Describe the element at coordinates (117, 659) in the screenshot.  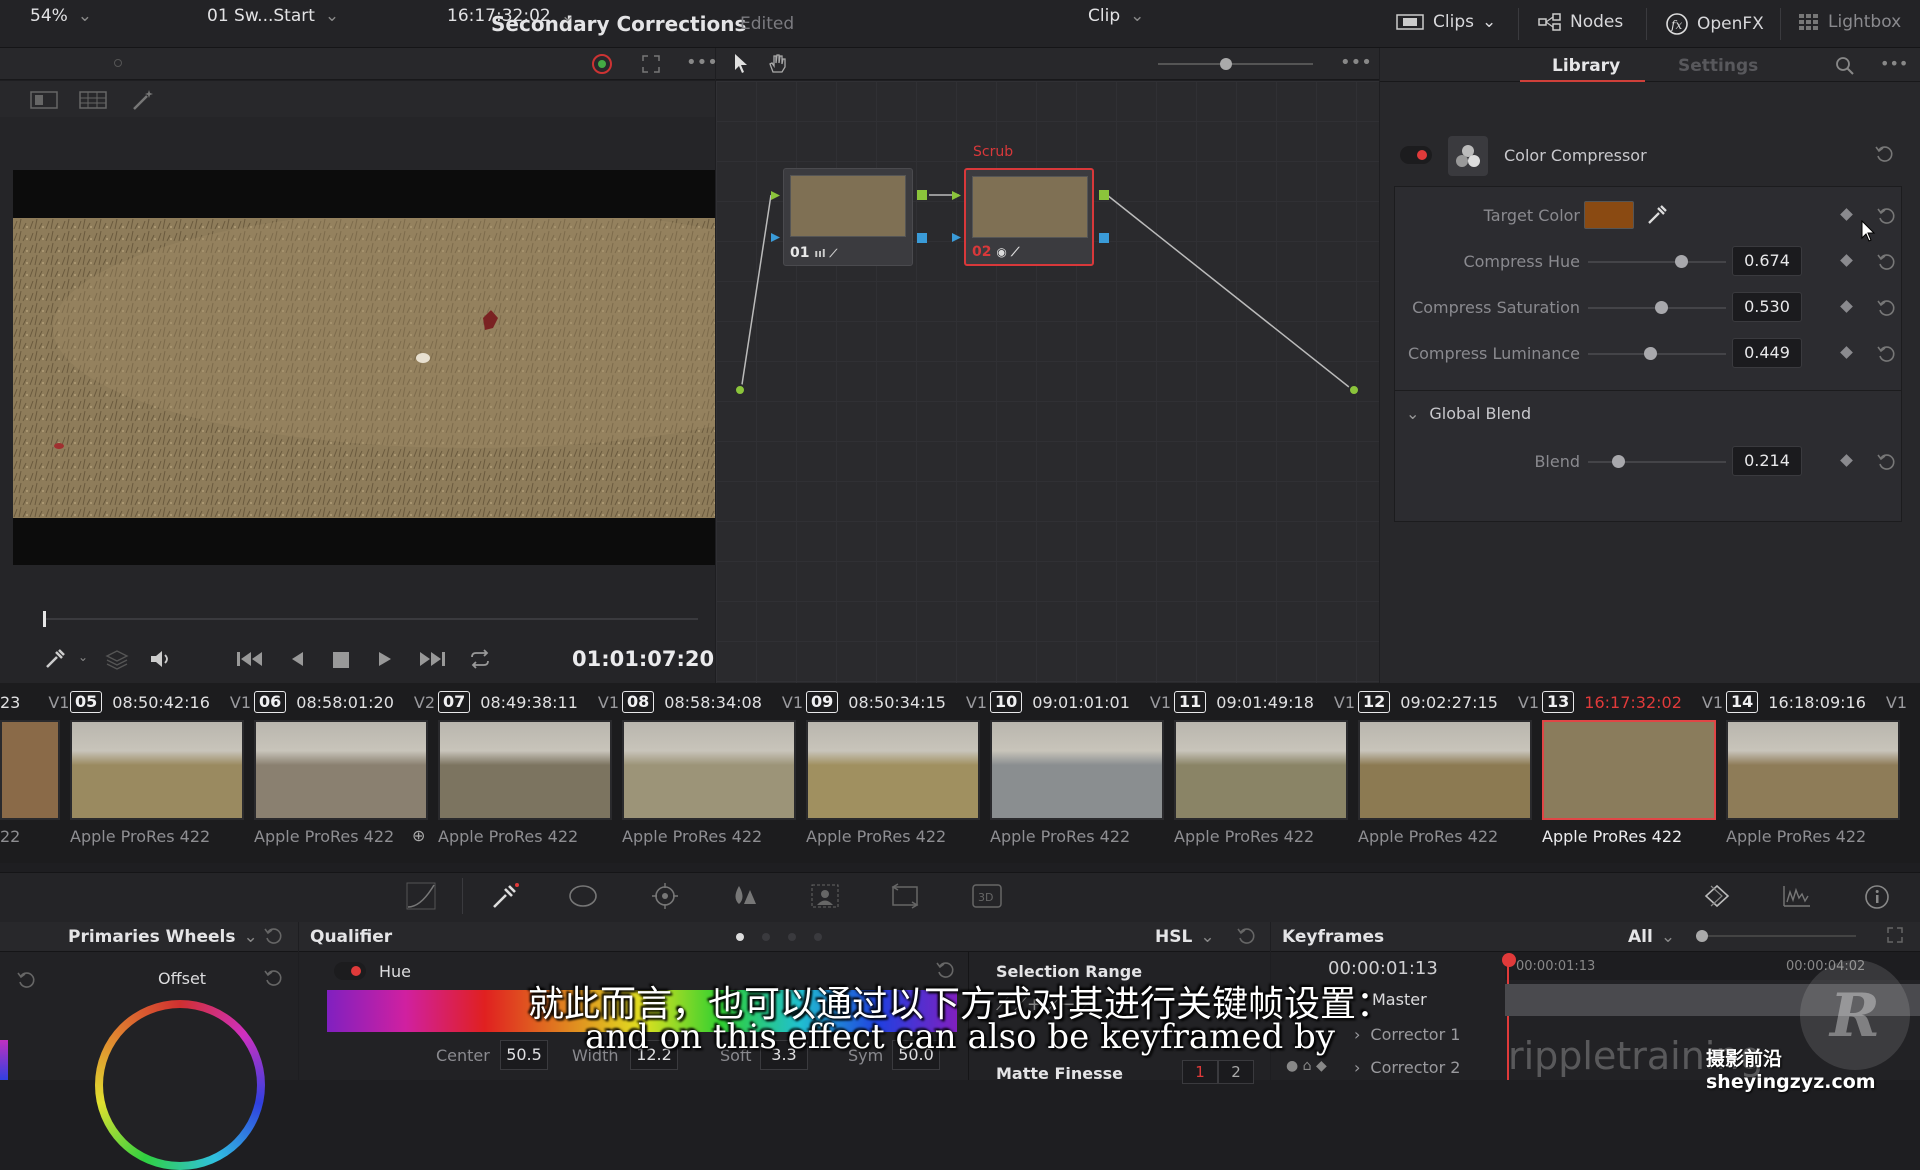
I see `layers-icon` at that location.